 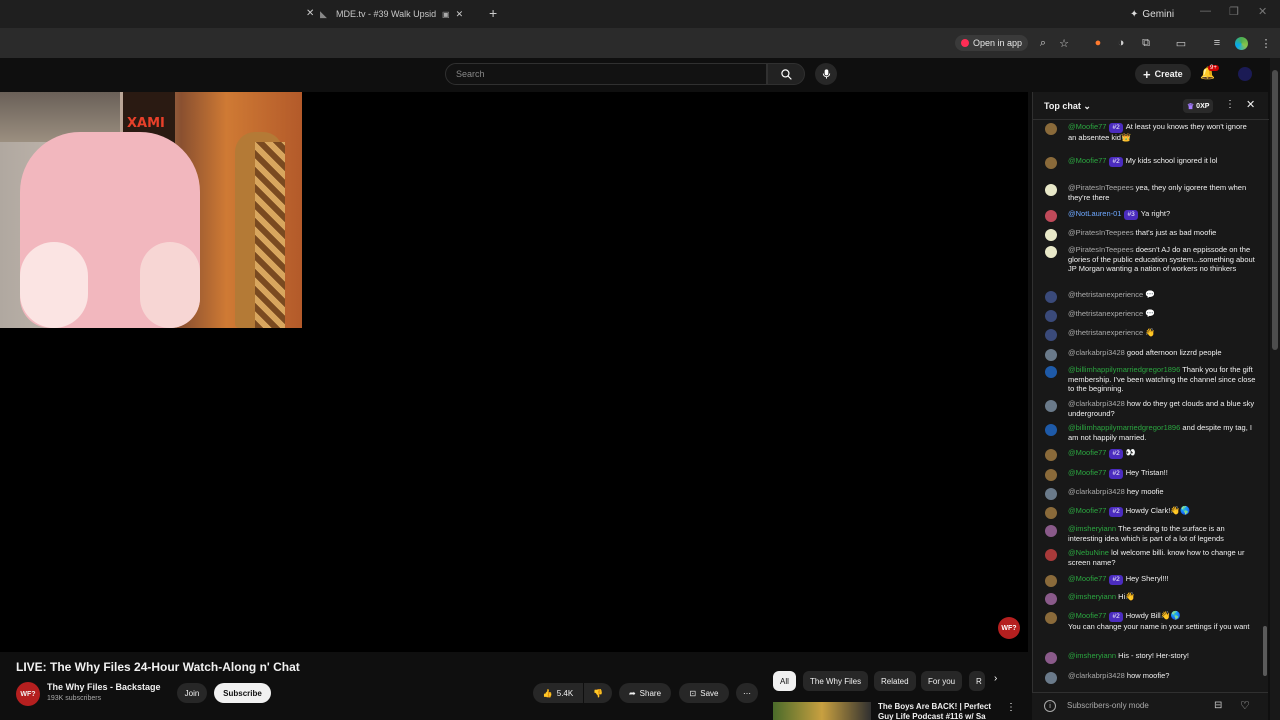 What do you see at coordinates (1217, 43) in the screenshot?
I see `media-controls-icon: ≡` at bounding box center [1217, 43].